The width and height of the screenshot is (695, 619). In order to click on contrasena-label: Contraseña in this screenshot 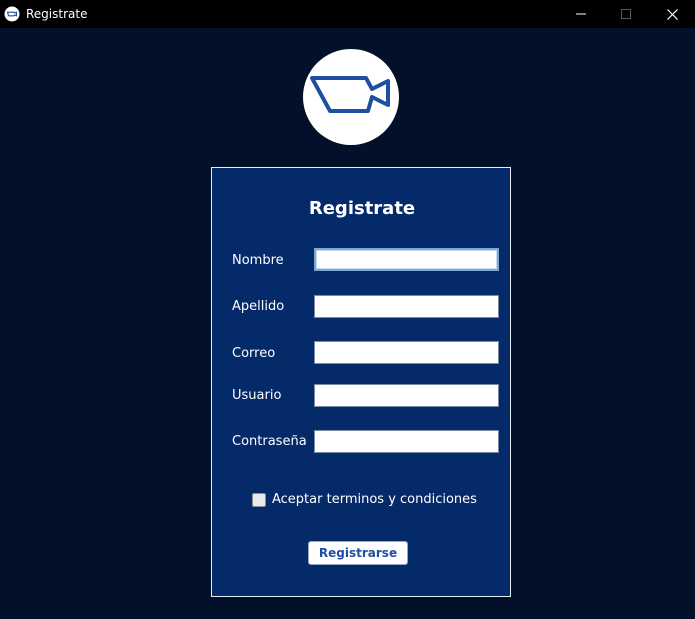, I will do `click(269, 441)`.